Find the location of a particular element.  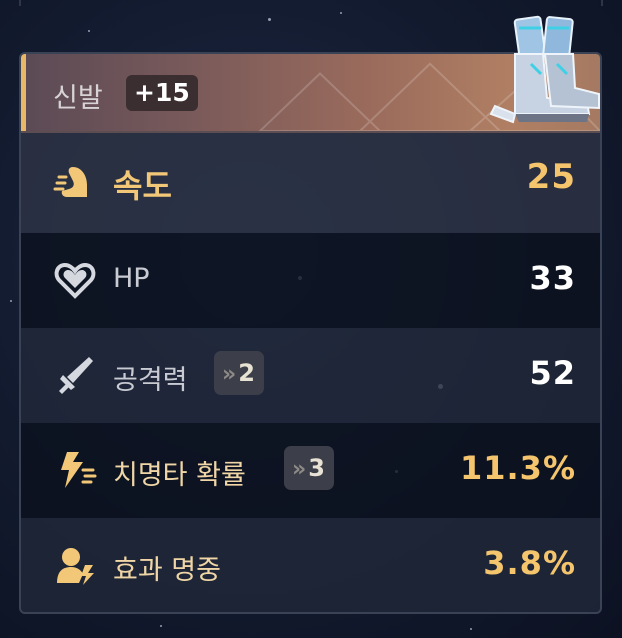

speed-icon is located at coordinates (70, 182).